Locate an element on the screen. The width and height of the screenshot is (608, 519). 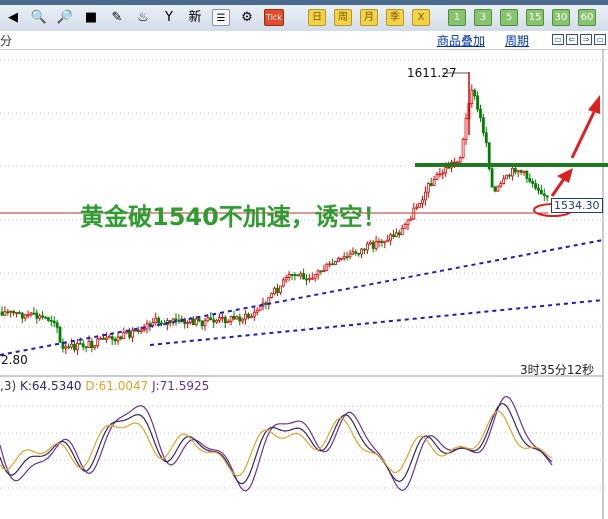
arrow-up-long is located at coordinates (583, 135).